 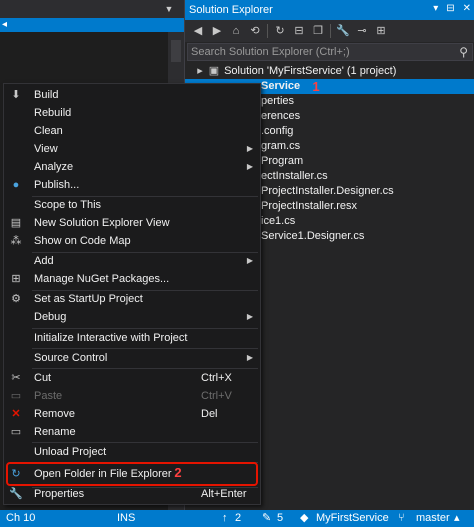 What do you see at coordinates (214, 71) in the screenshot?
I see `solution-icon: ▣` at bounding box center [214, 71].